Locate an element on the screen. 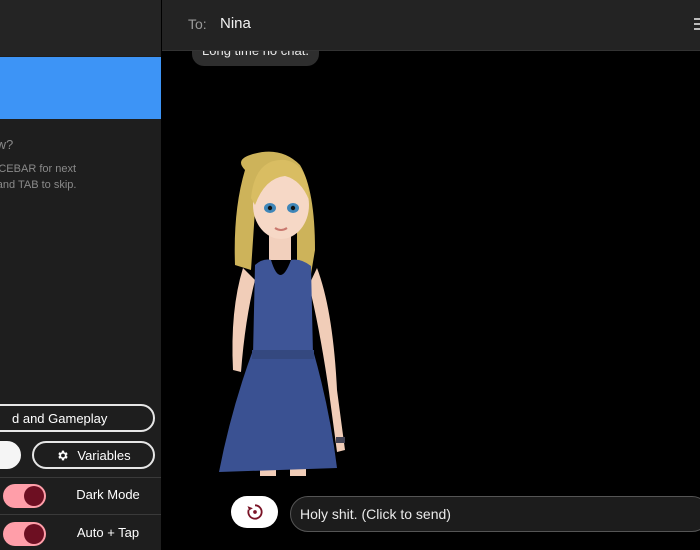 The image size is (700, 550). auto-tap-label: Auto + Tap is located at coordinates (108, 532).